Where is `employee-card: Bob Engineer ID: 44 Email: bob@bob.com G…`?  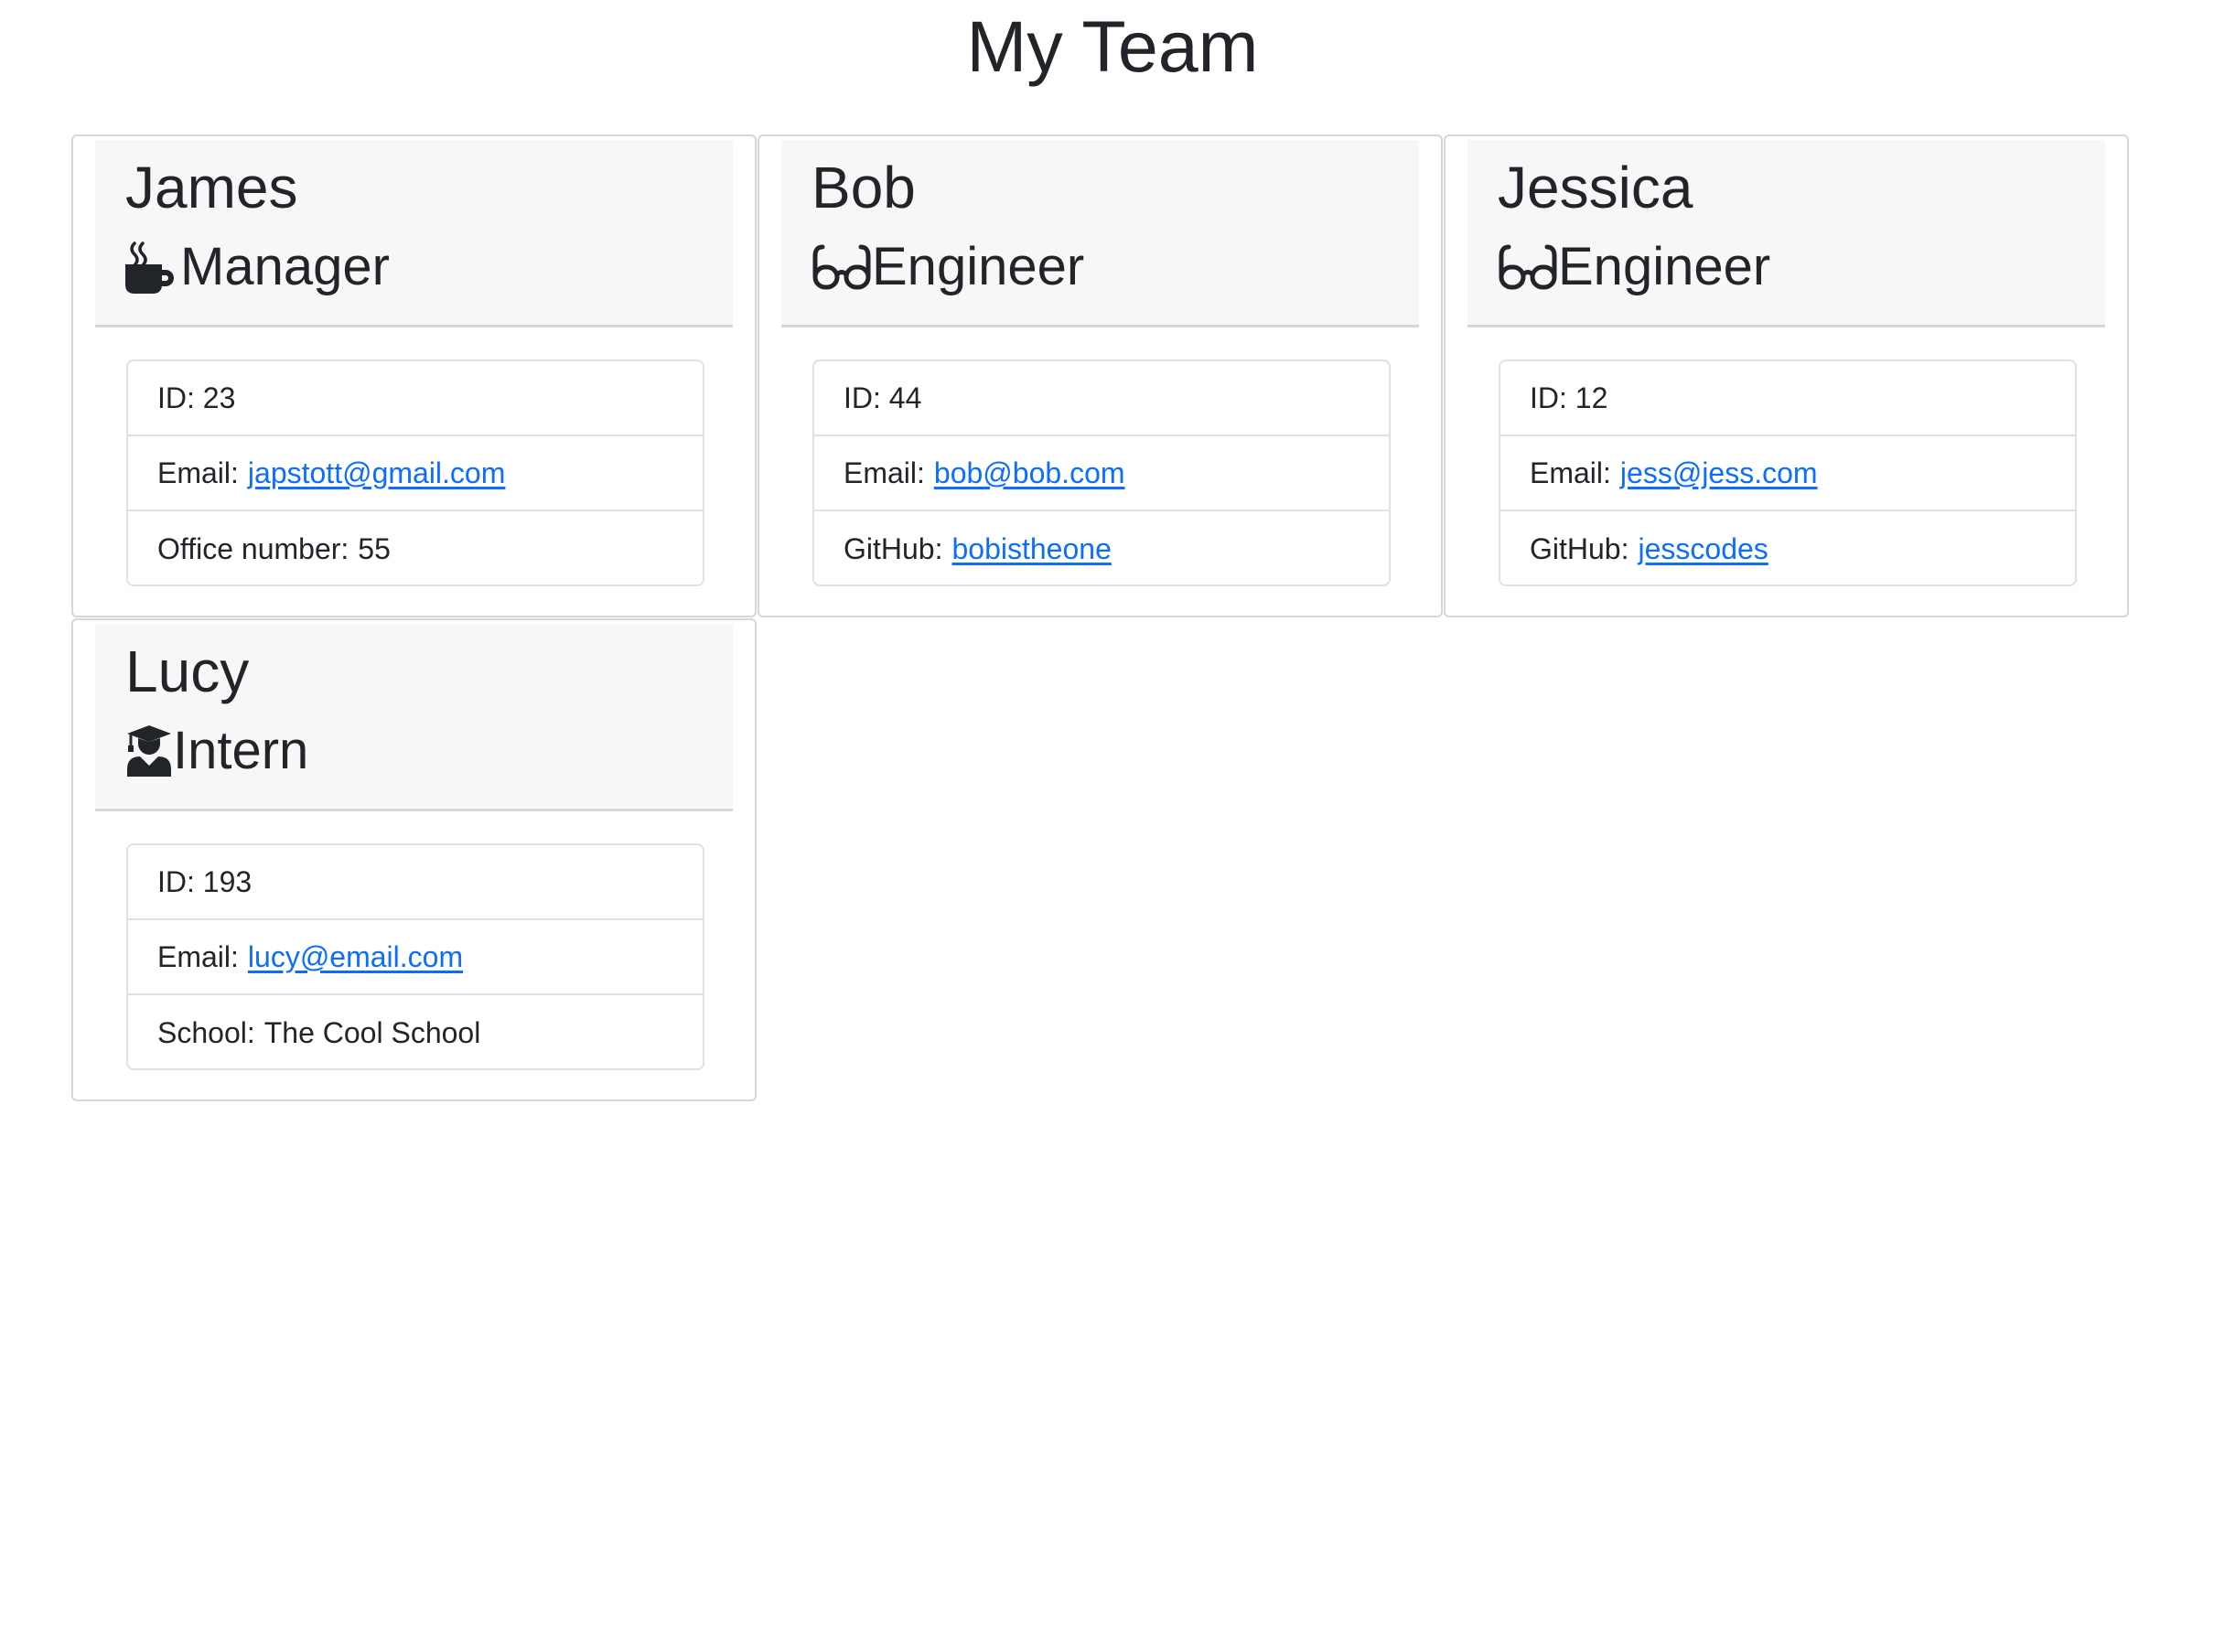 employee-card: Bob Engineer ID: 44 Email: bob@bob.com G… is located at coordinates (1101, 375).